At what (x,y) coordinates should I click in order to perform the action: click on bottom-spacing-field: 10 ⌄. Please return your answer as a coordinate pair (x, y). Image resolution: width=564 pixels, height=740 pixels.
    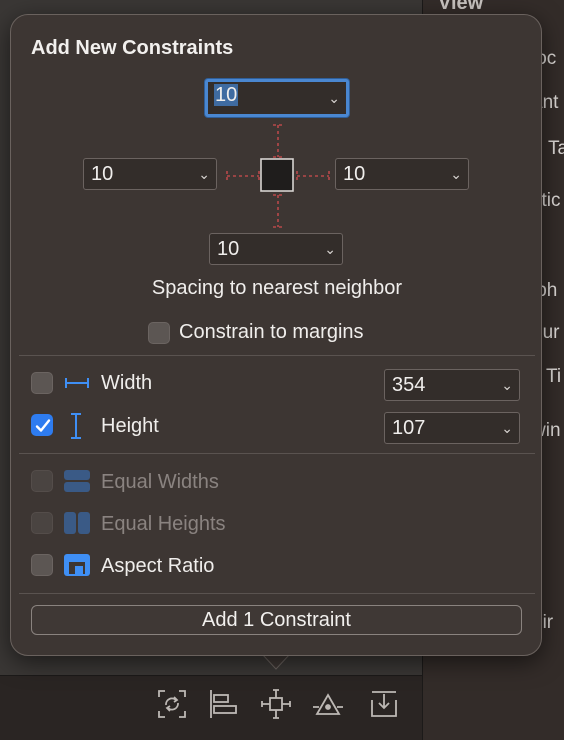
    Looking at the image, I should click on (276, 249).